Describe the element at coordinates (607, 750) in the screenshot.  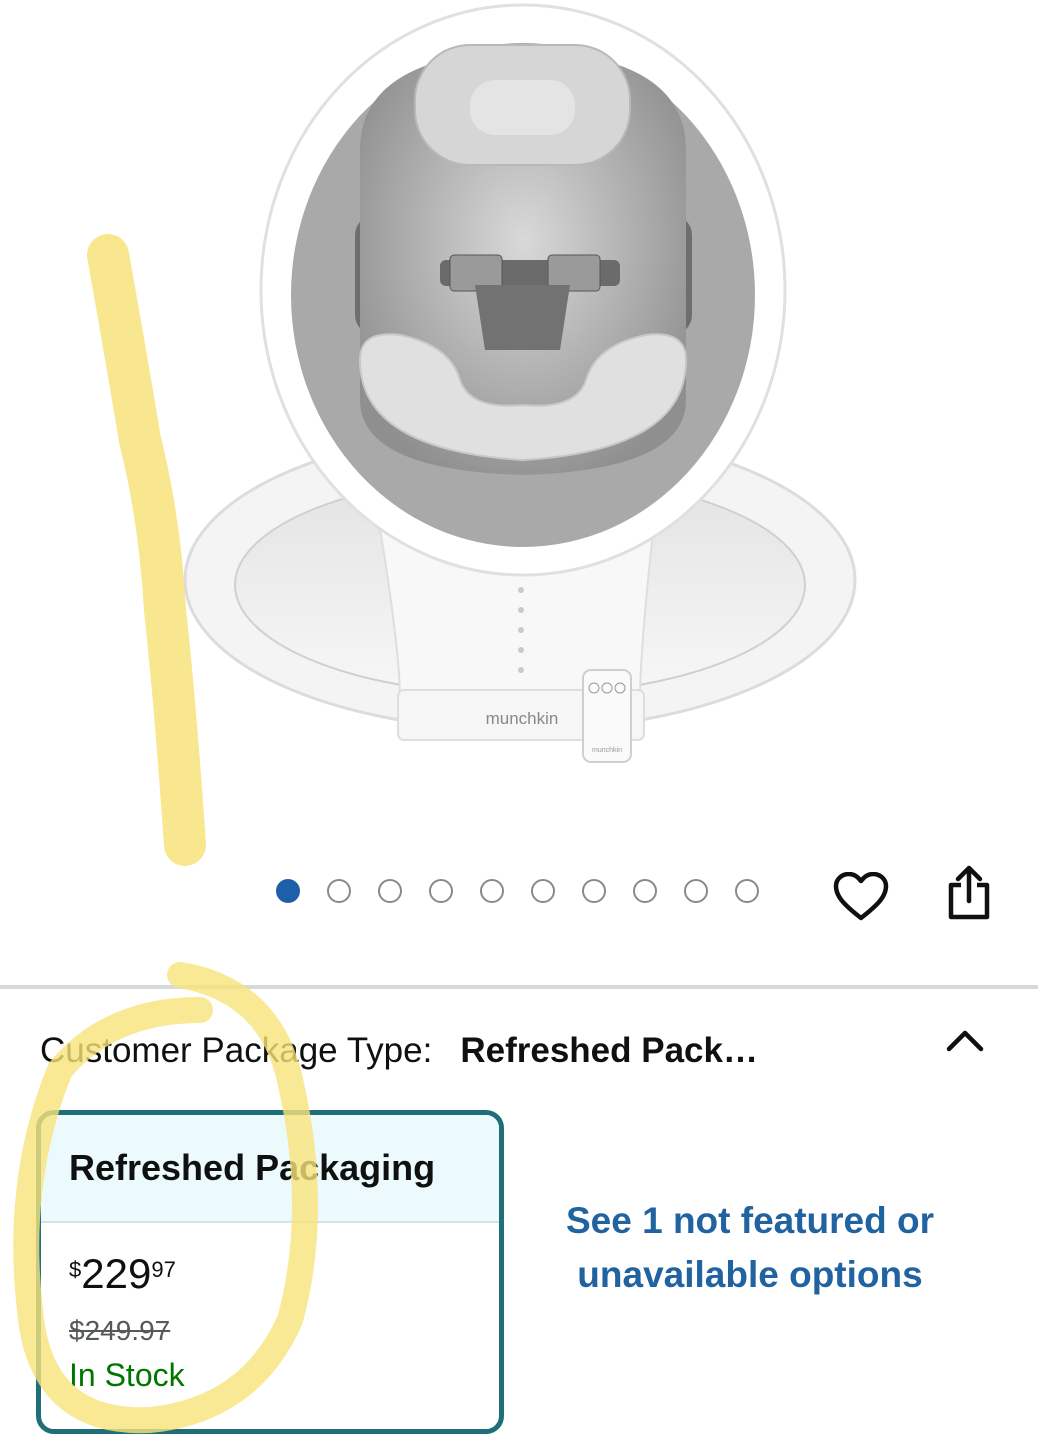
I see `remote-brand-logo: munchkin` at that location.